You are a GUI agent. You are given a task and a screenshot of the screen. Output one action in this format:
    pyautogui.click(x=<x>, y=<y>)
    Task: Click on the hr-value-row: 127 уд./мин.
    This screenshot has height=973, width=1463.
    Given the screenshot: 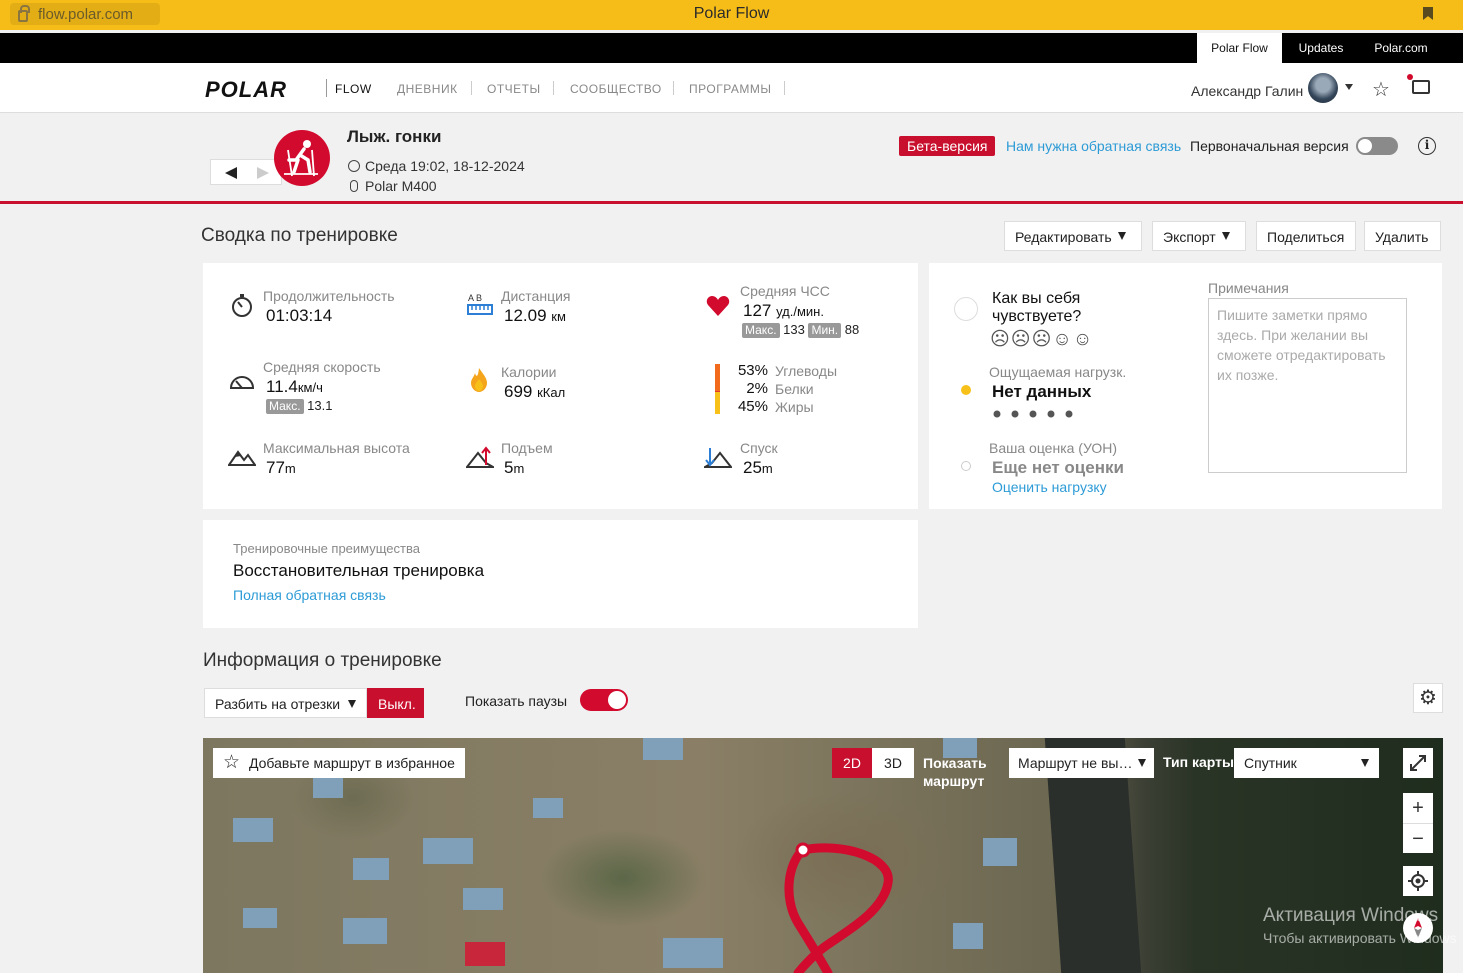 What is the action you would take?
    pyautogui.click(x=783, y=311)
    